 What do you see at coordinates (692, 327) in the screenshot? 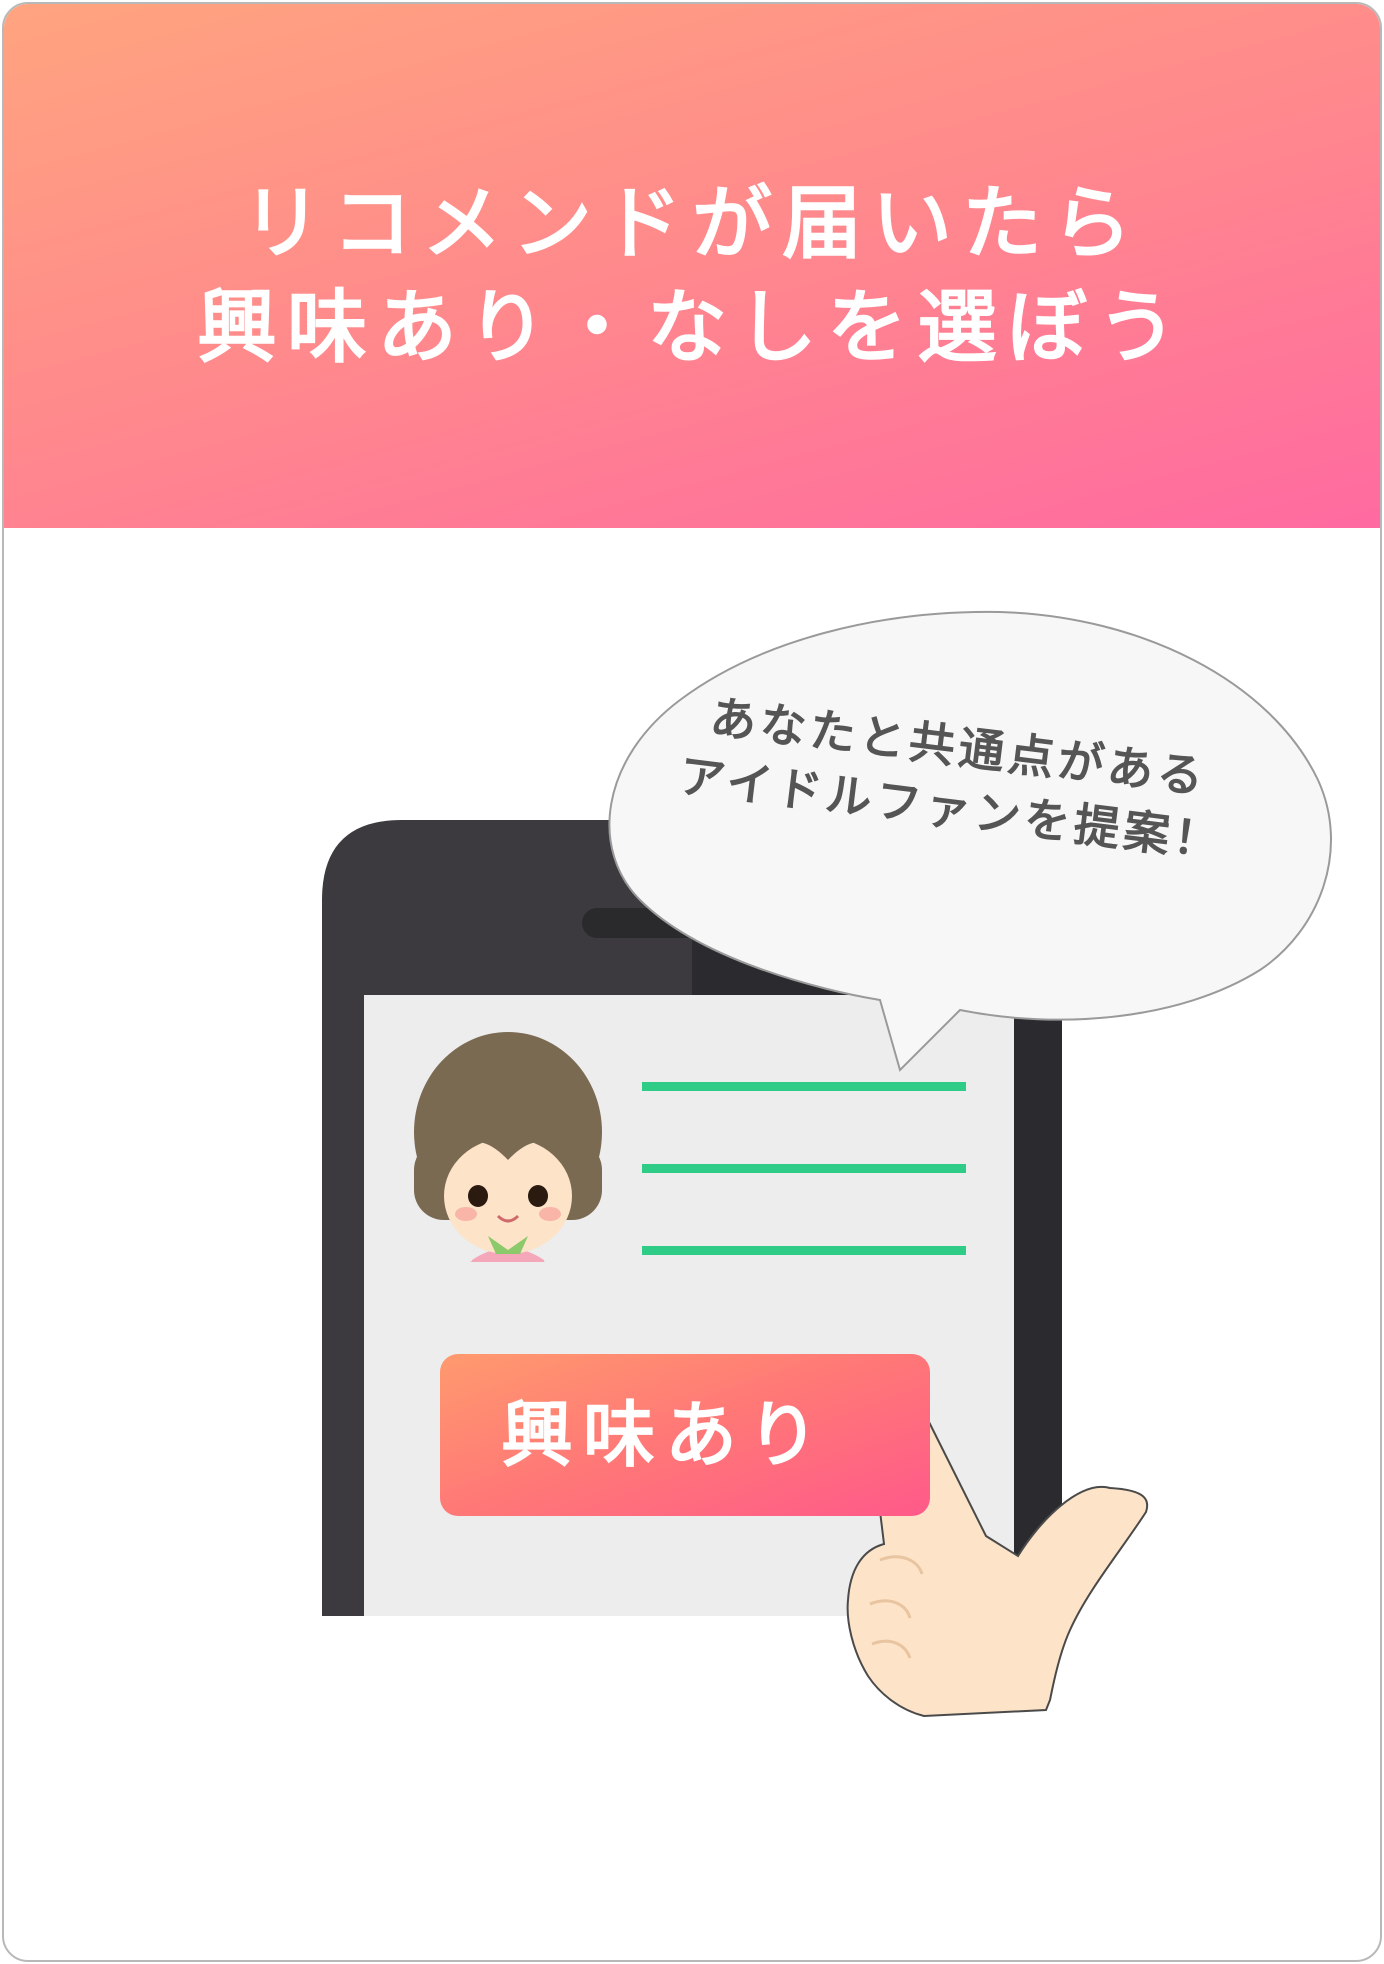
I see `page-title-line2: 興味あり・なしを選ぼう` at bounding box center [692, 327].